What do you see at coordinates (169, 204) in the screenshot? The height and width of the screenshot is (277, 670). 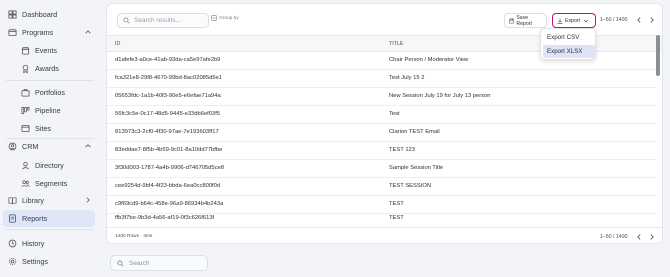 I see `cell-id: c9f69cd9-b64c-458e-96a9-86934b4b243a` at bounding box center [169, 204].